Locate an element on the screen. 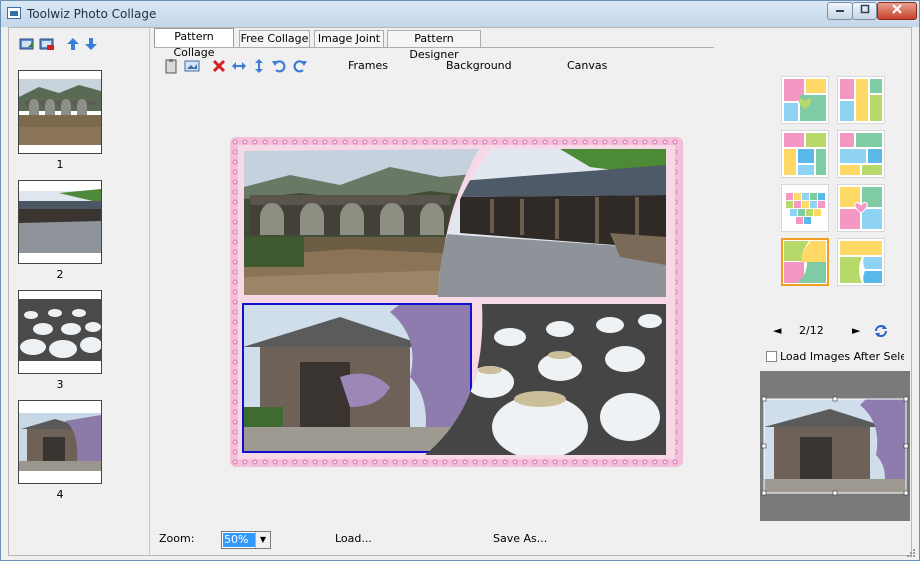 This screenshot has height=561, width=920. resize-grip-icon is located at coordinates (911, 553).